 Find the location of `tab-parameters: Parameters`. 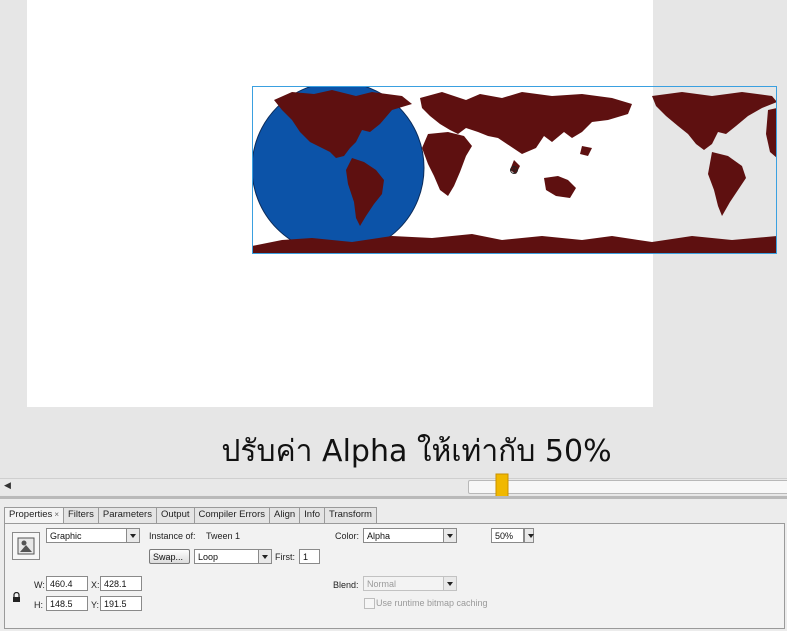

tab-parameters: Parameters is located at coordinates (127, 515).